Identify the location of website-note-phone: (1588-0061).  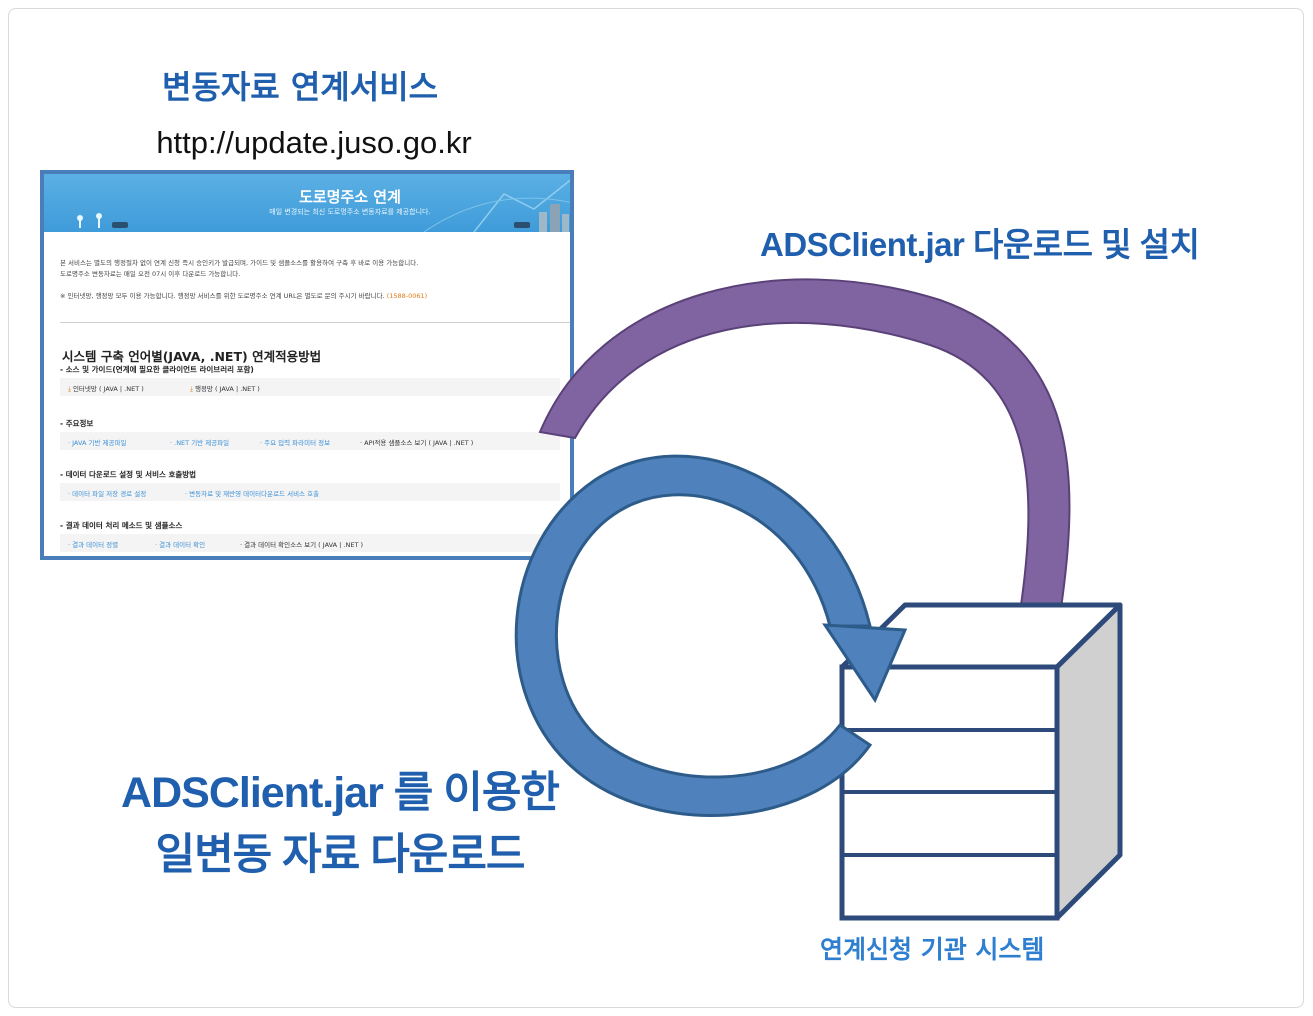
(407, 296).